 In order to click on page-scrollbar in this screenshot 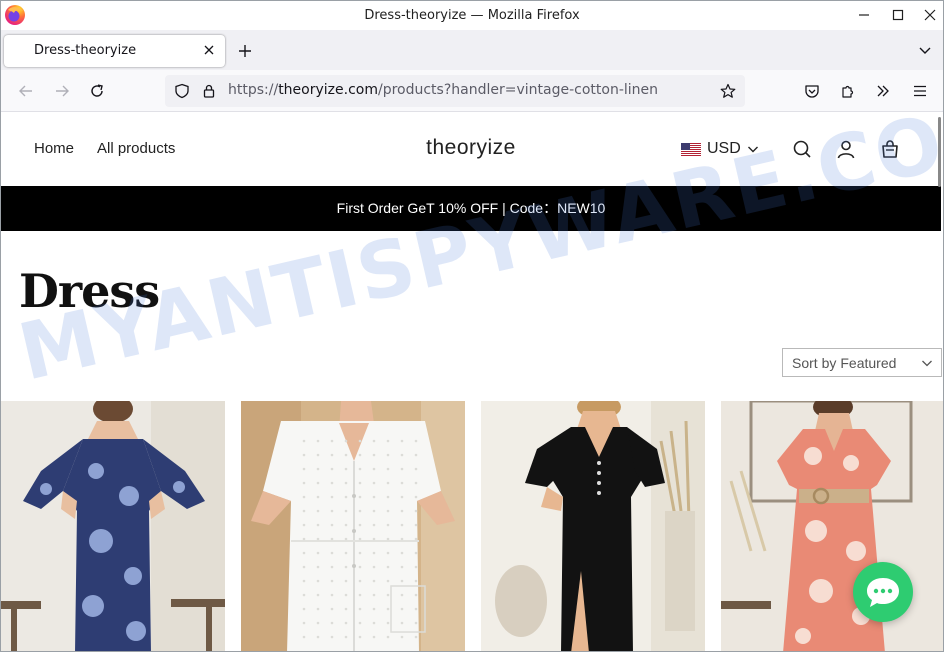, I will do `click(940, 382)`.